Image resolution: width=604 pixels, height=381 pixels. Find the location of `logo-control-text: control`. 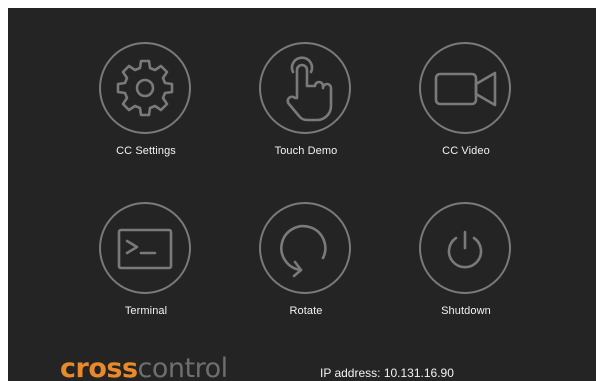

logo-control-text: control is located at coordinates (183, 367).